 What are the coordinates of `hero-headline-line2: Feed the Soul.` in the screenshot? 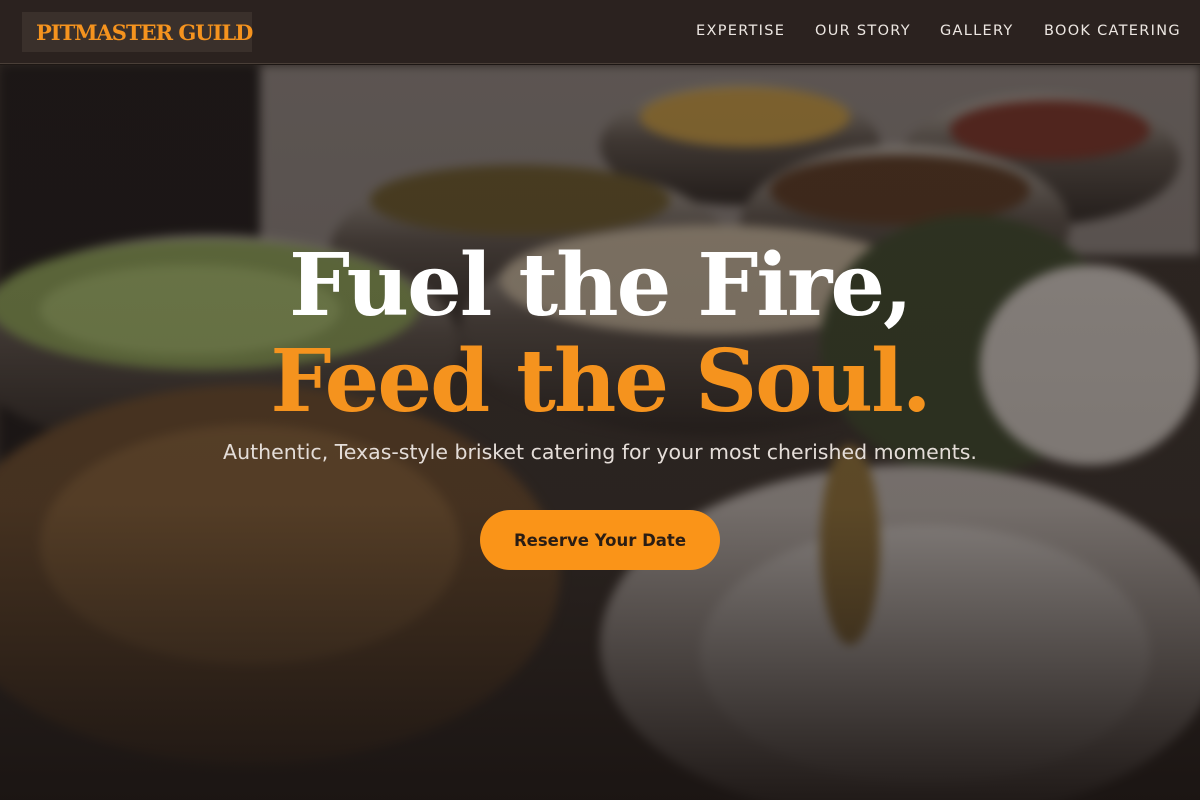 It's located at (600, 381).